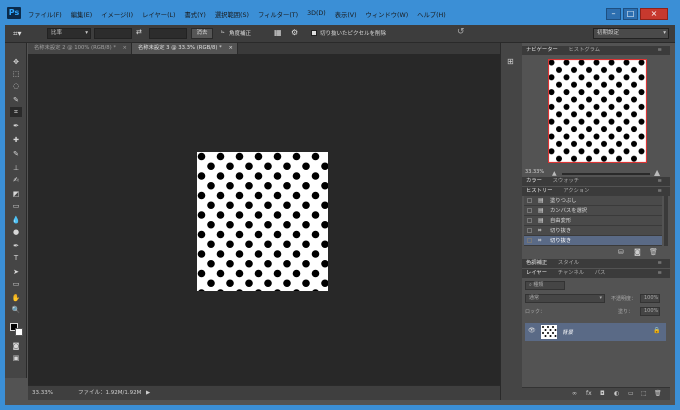 This screenshot has width=680, height=410. I want to click on history-item: ▤ 自由変形, so click(593, 221).